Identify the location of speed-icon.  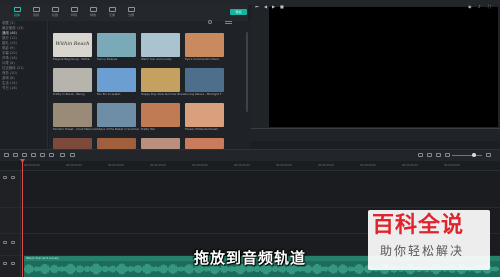
(51, 155).